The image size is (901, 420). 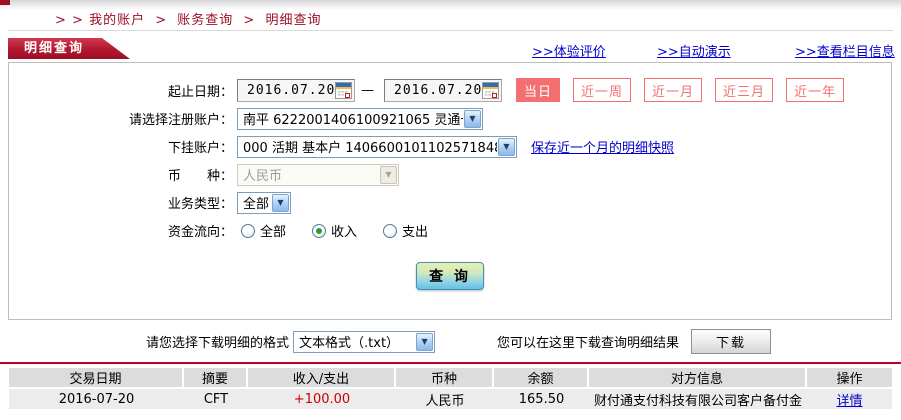 I want to click on table-header-row: 交易日期 摘要 收入/支出 币种 余额 对方信息 操作, so click(x=450, y=378).